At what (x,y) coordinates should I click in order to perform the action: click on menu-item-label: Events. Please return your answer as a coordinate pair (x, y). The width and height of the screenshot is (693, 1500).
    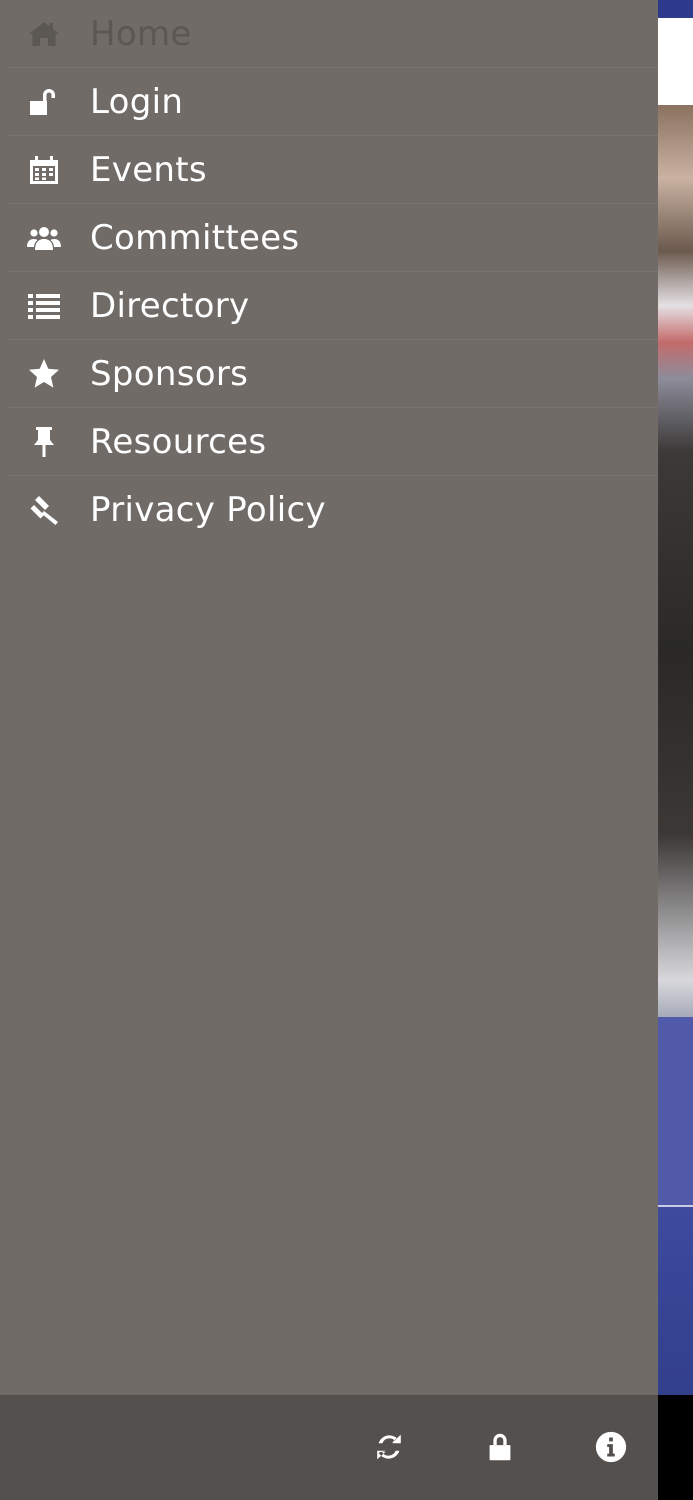
    Looking at the image, I should click on (148, 169).